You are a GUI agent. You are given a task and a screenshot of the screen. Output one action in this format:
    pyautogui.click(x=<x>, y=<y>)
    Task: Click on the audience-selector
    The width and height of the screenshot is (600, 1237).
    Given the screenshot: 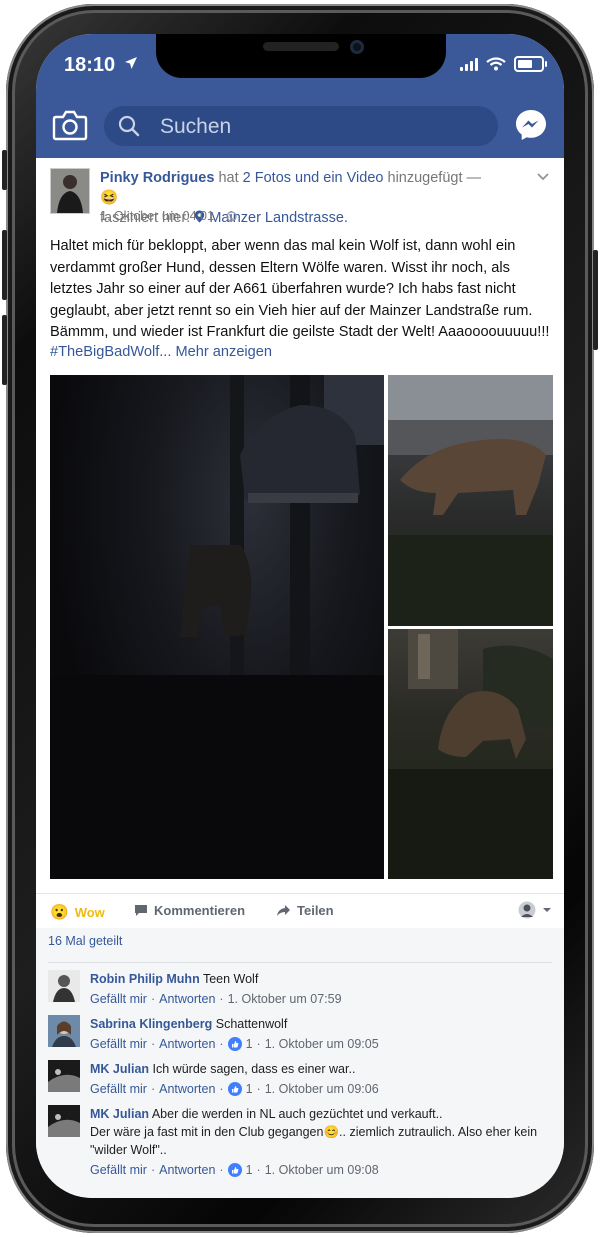 What is the action you would take?
    pyautogui.click(x=535, y=910)
    